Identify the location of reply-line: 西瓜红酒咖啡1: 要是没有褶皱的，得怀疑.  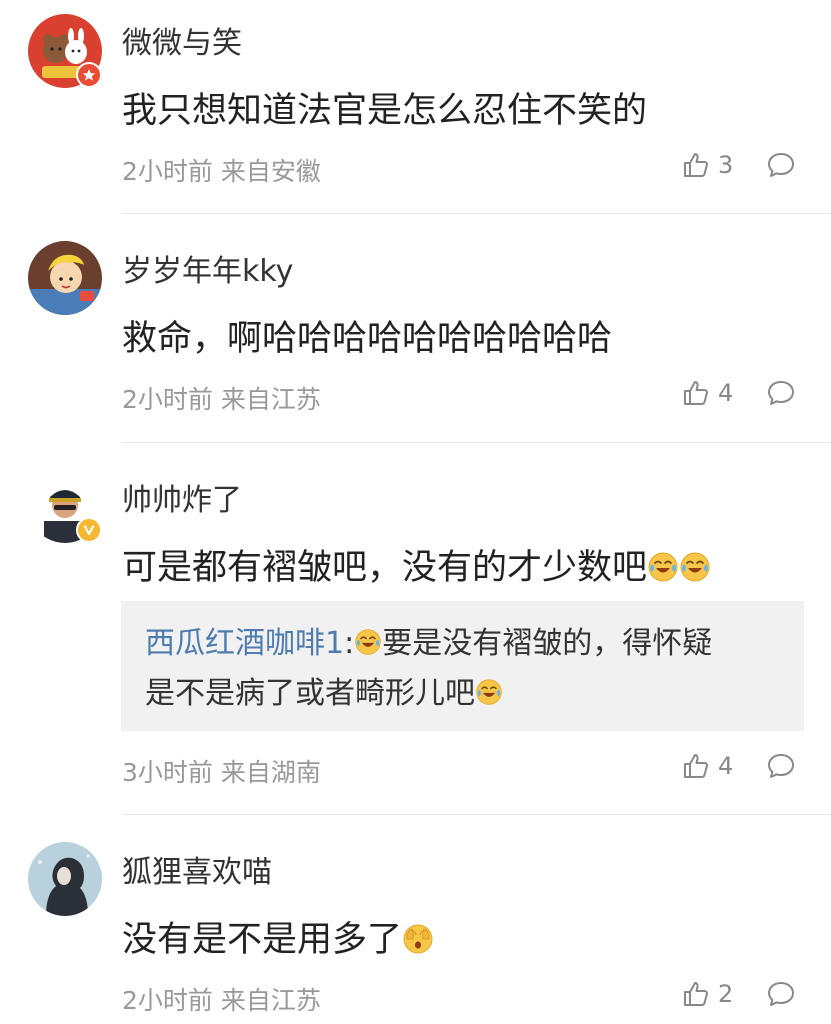
(462, 644).